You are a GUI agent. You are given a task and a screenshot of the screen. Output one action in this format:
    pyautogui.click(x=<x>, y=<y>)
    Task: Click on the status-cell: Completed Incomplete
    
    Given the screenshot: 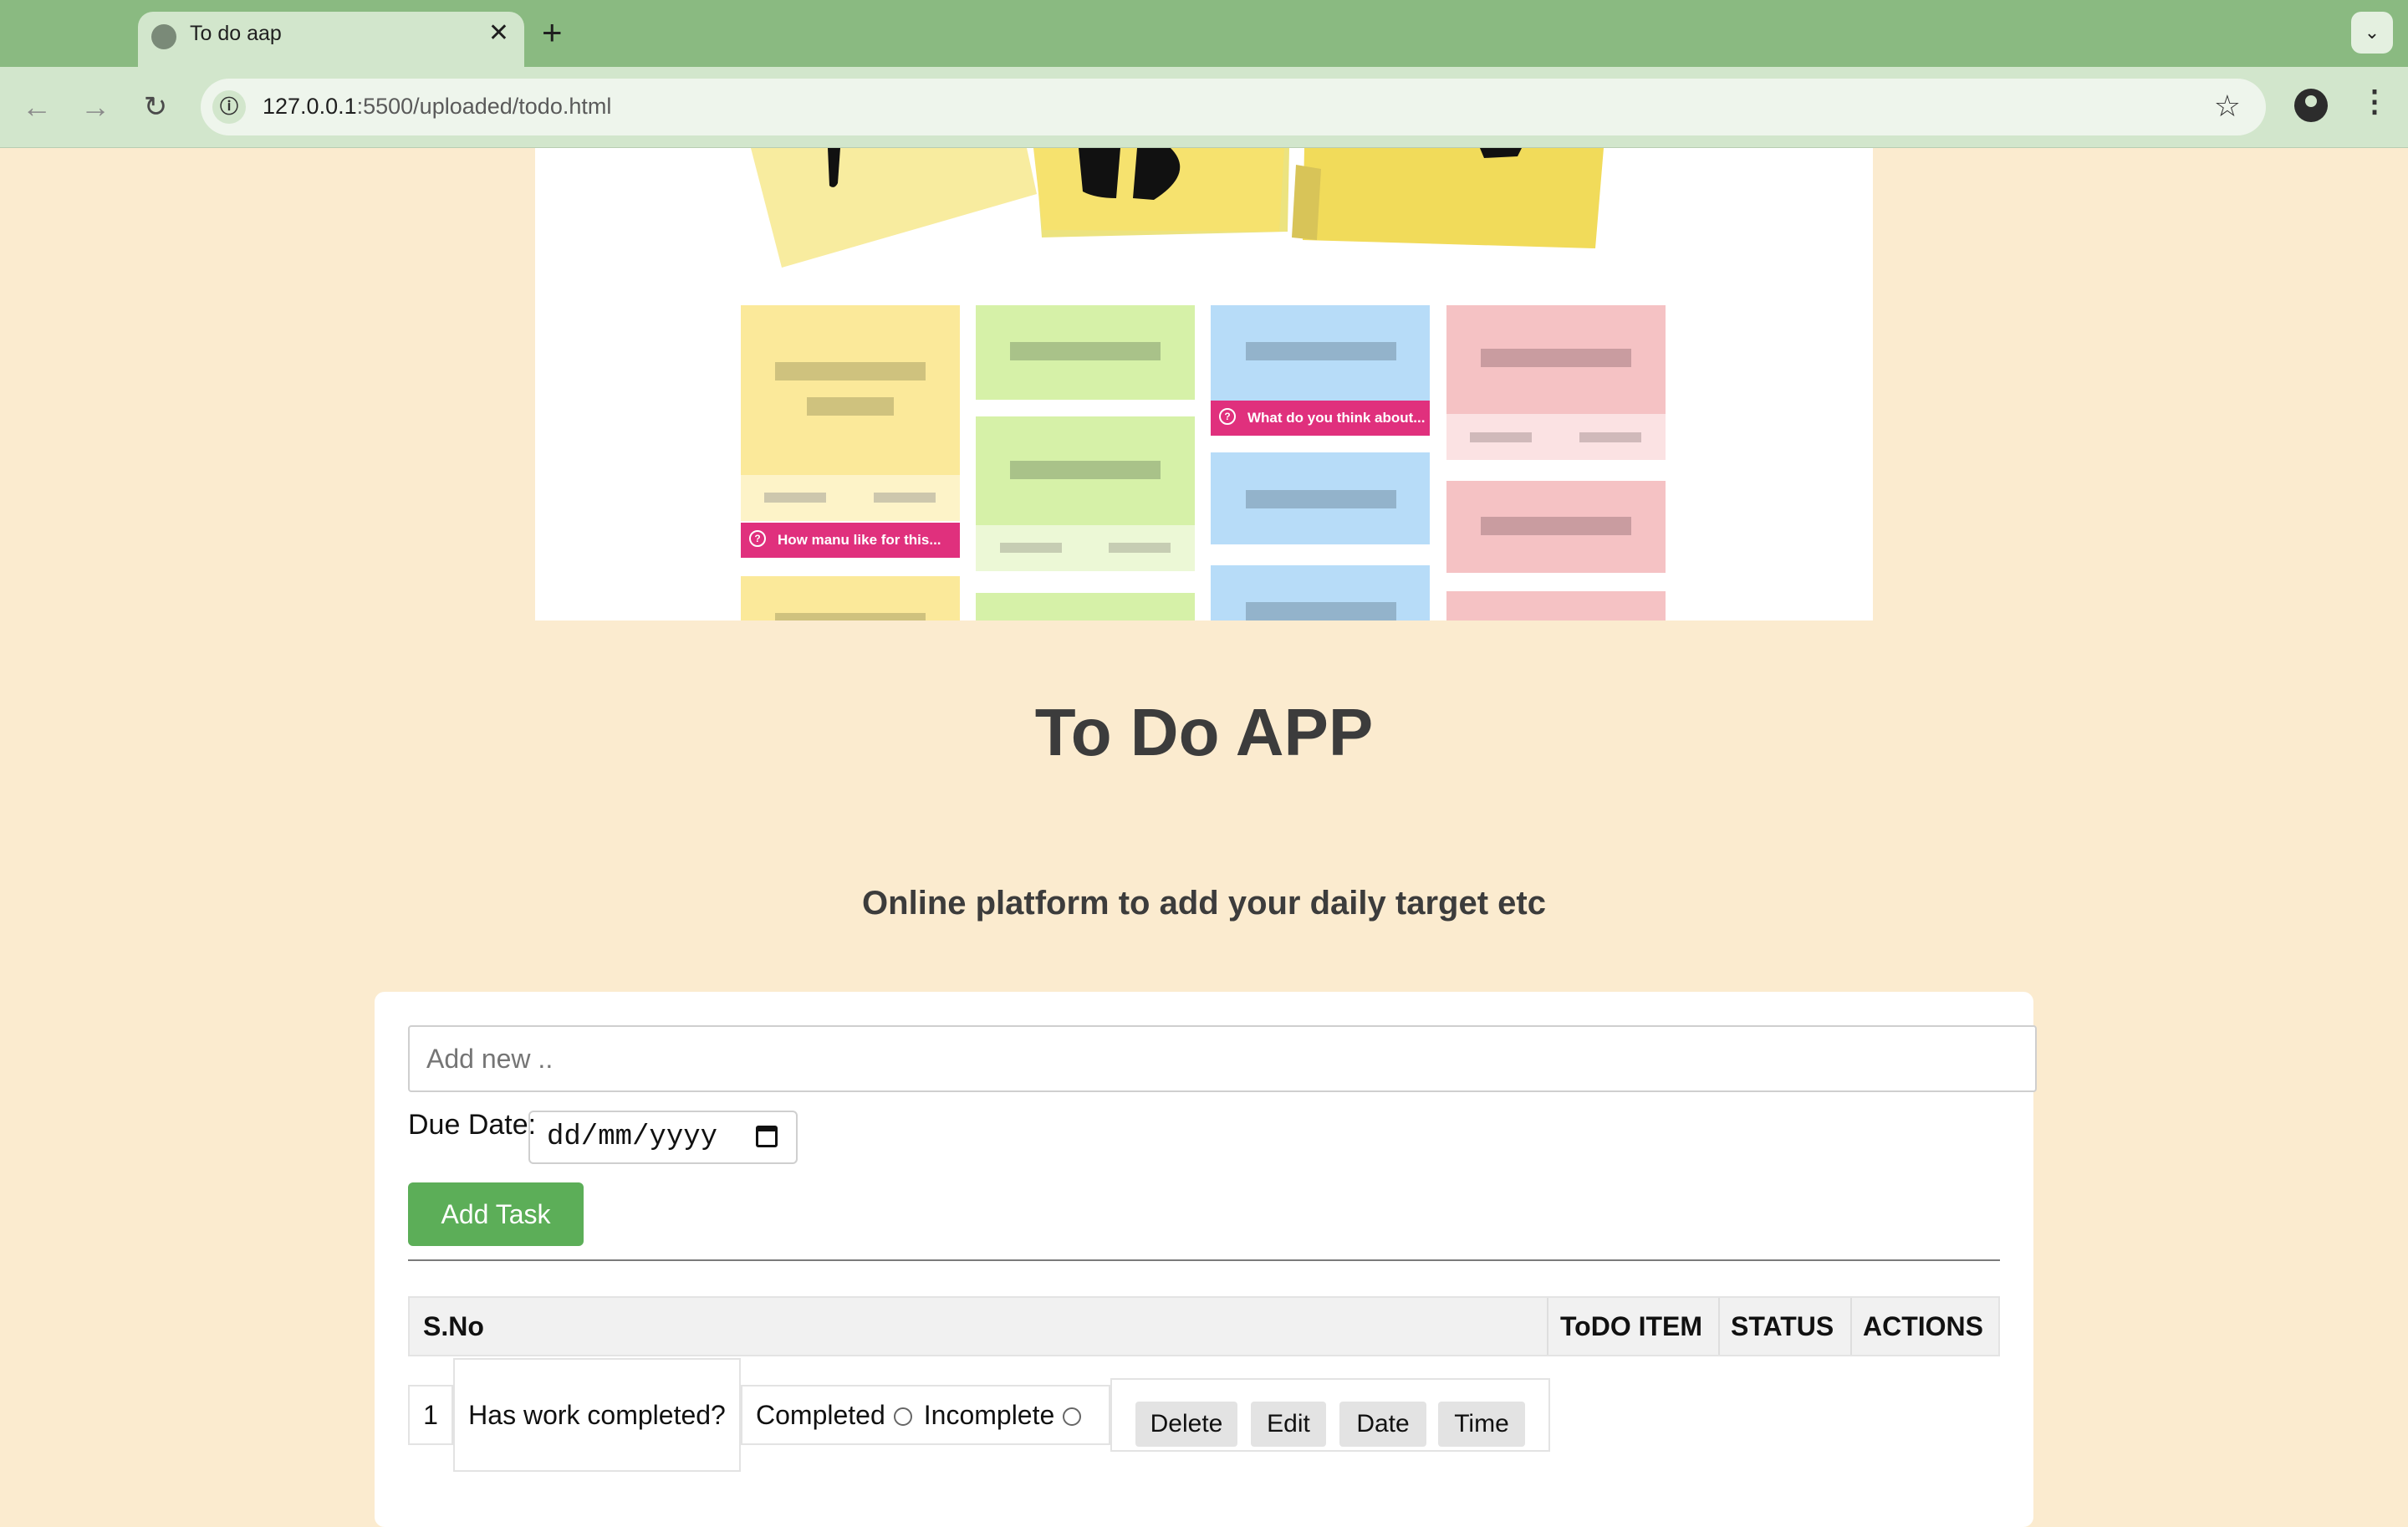 What is the action you would take?
    pyautogui.click(x=925, y=1415)
    